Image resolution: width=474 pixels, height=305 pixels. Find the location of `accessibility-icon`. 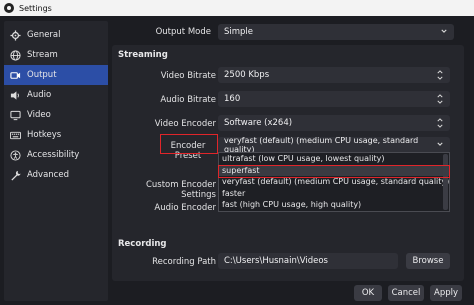

accessibility-icon is located at coordinates (15, 155).